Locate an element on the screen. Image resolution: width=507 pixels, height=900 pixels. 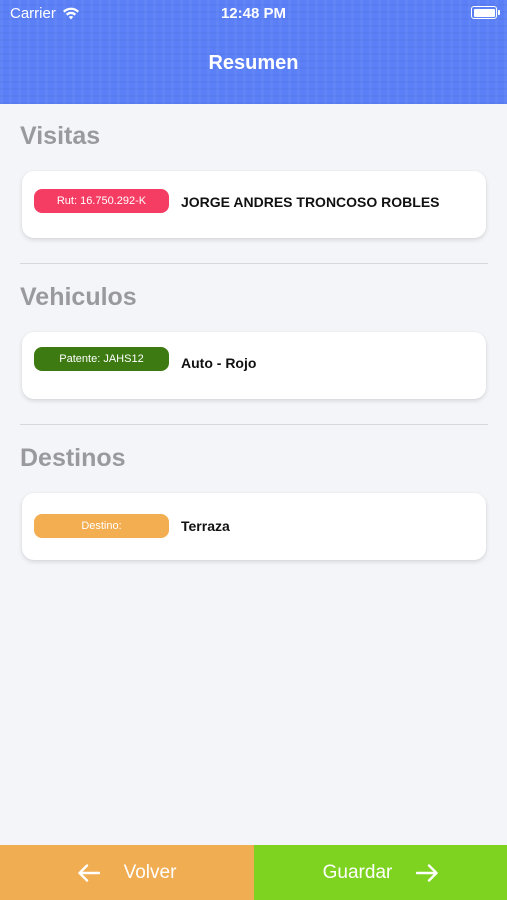
save-label: Guardar is located at coordinates (357, 872).